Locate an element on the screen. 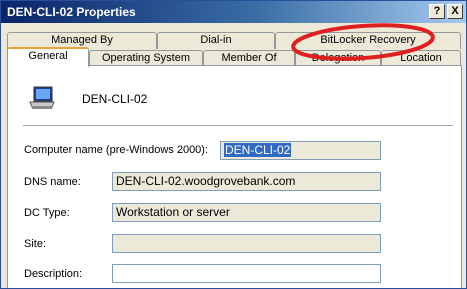 This screenshot has height=289, width=467. tab-bitlocker-recovery: BitLocker Recovery is located at coordinates (368, 40).